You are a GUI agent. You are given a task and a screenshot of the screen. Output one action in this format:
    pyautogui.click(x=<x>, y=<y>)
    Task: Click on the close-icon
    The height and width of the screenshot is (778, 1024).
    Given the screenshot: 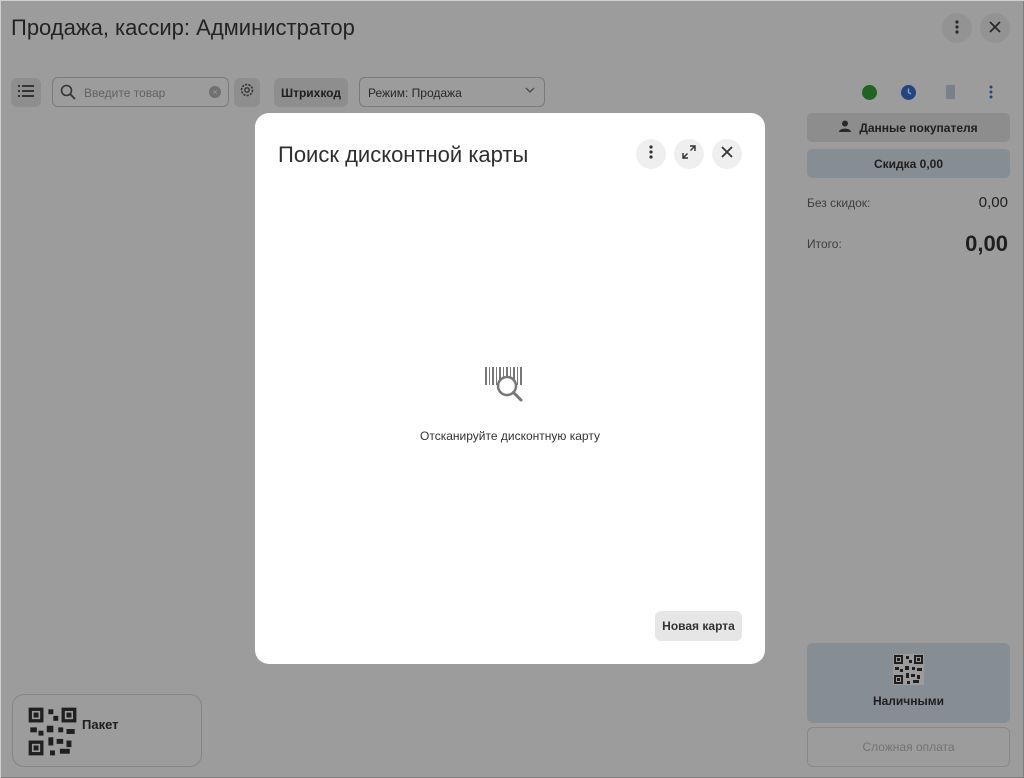 What is the action you would take?
    pyautogui.click(x=727, y=154)
    